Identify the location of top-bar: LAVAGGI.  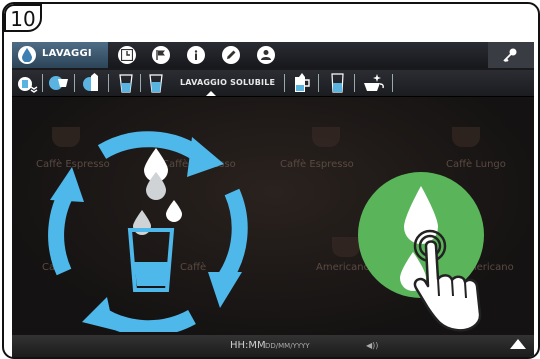
(273, 55).